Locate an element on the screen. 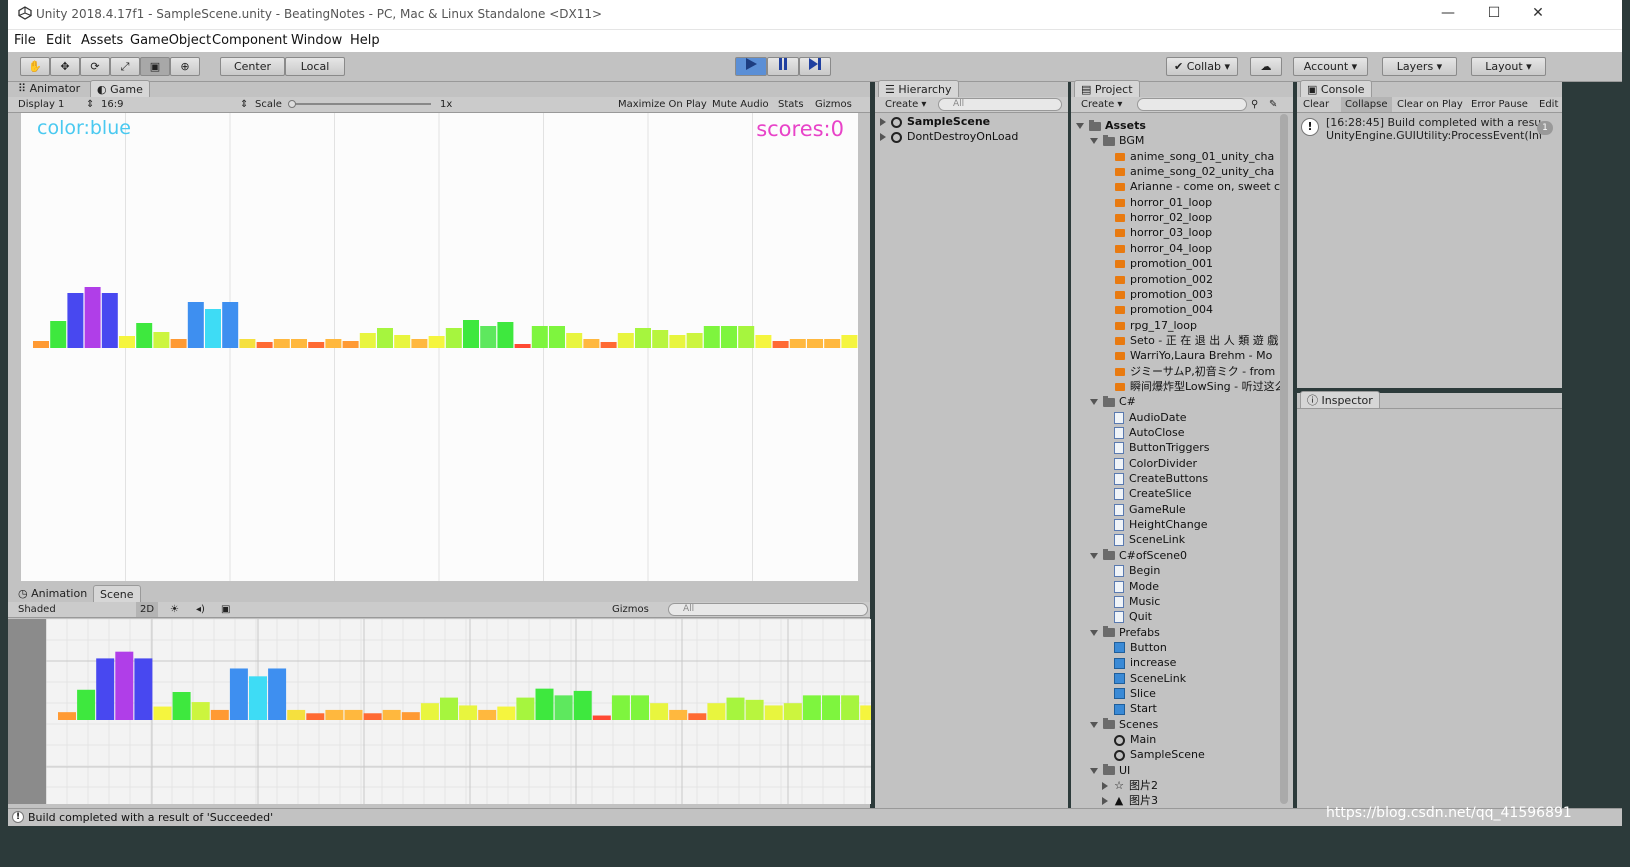 The image size is (1630, 867). menu-component: Component is located at coordinates (249, 40).